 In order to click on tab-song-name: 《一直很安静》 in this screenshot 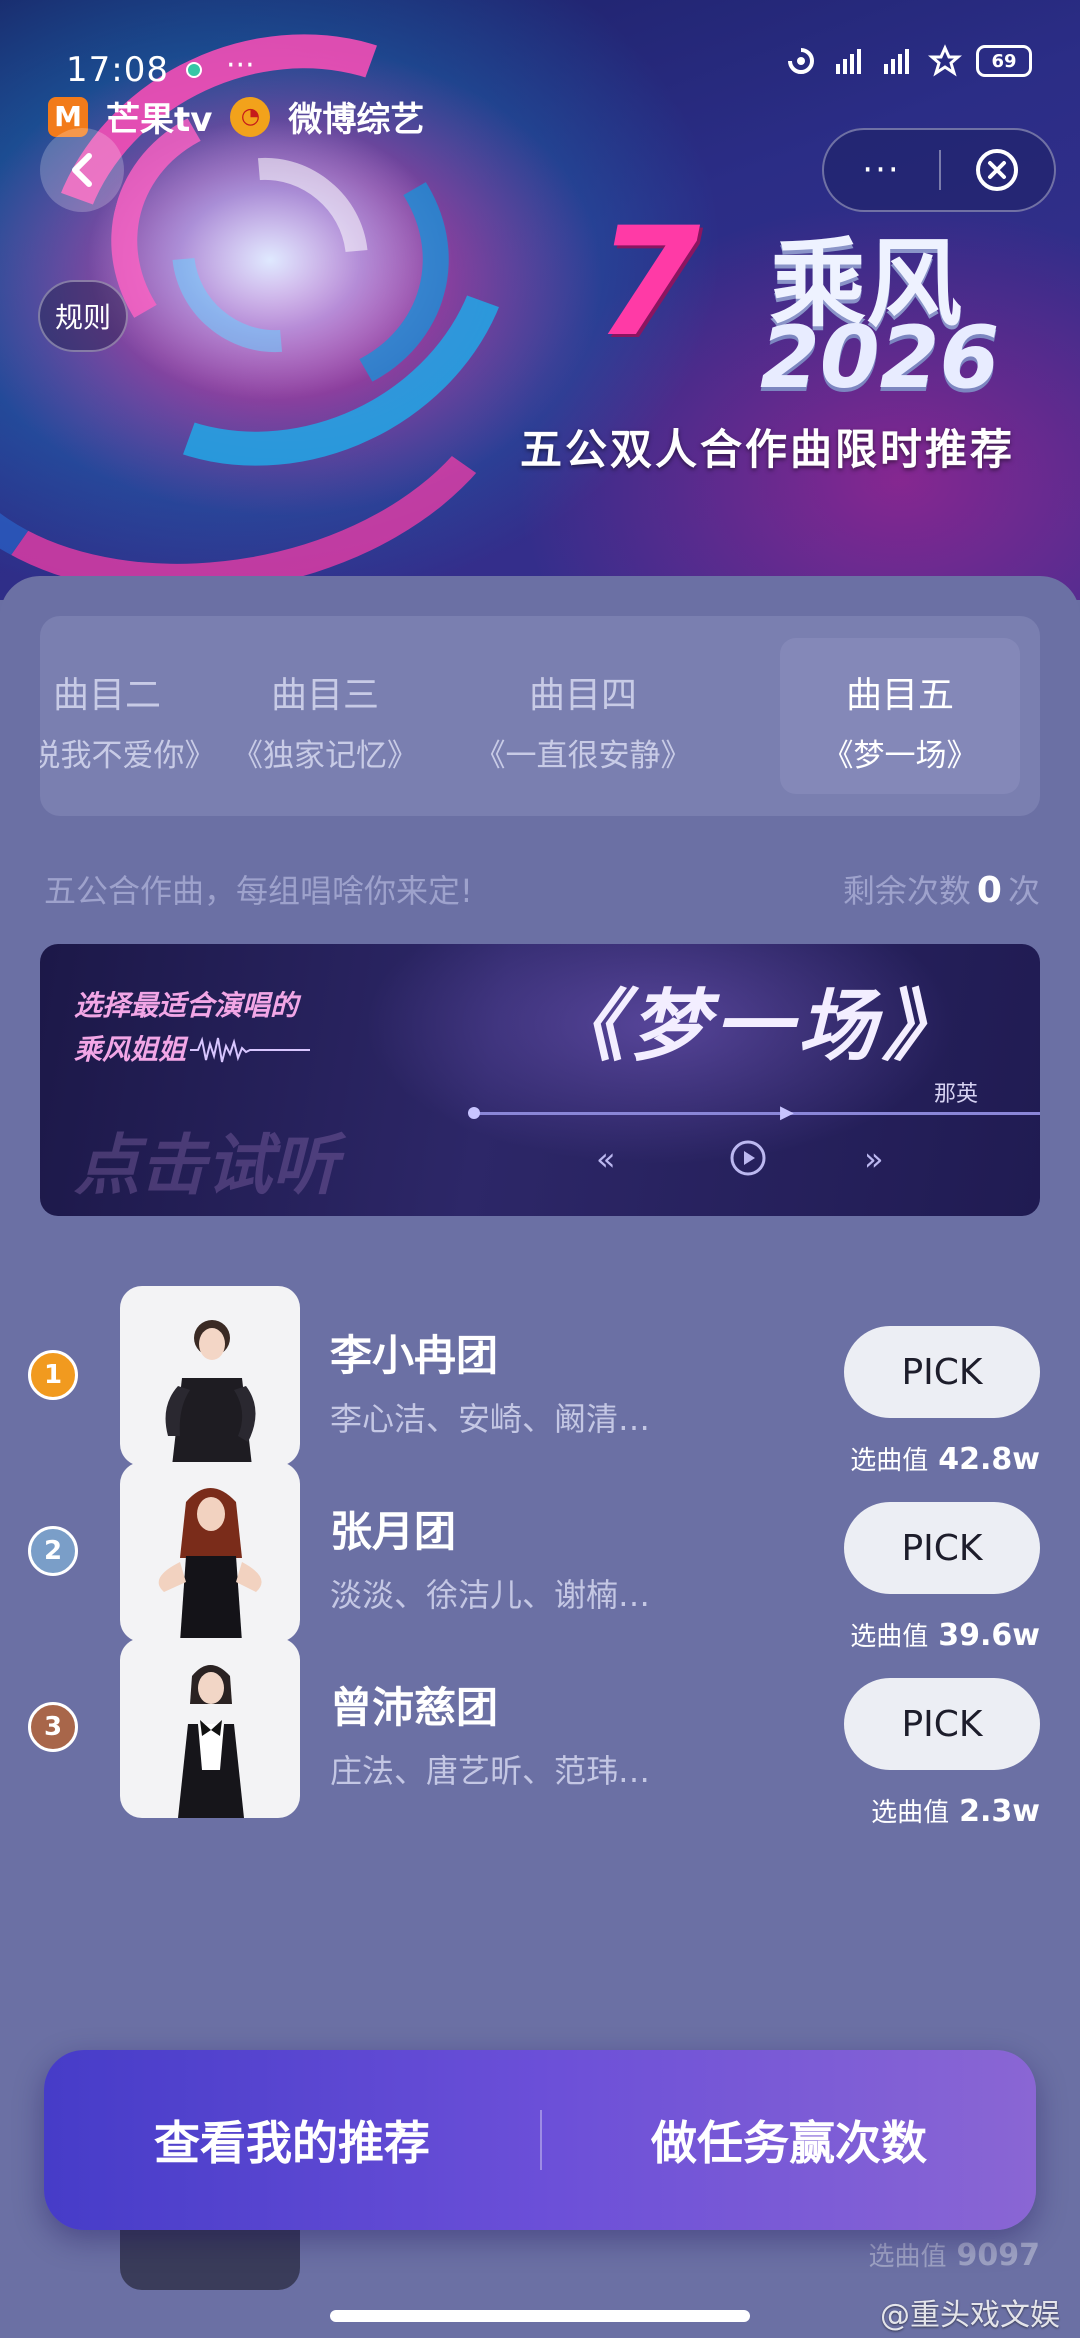, I will do `click(583, 756)`.